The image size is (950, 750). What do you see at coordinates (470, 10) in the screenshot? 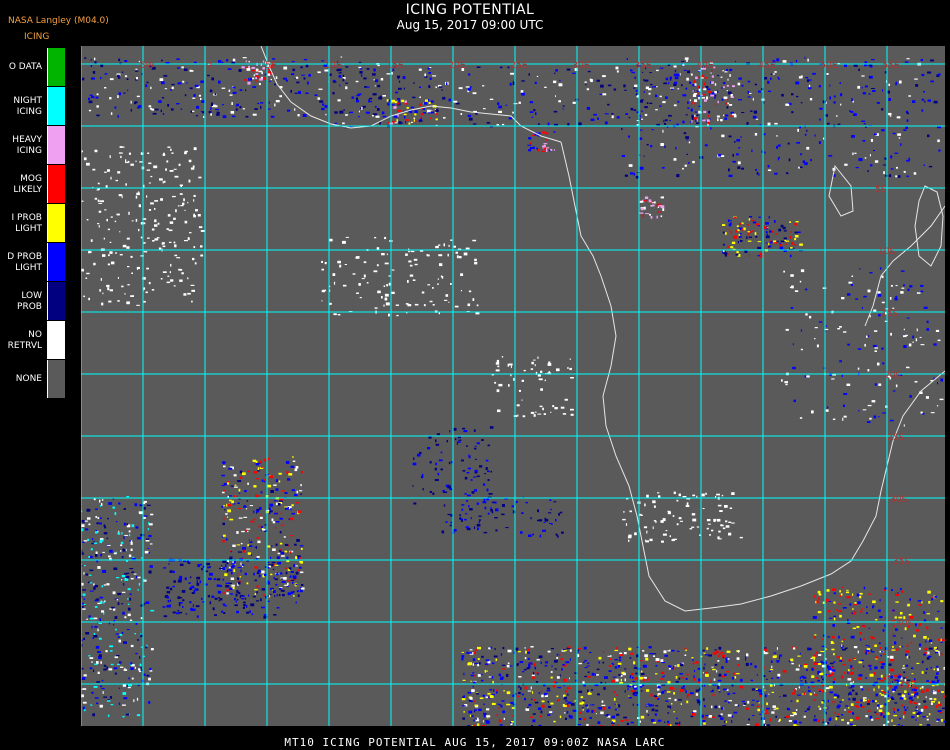
I see `map-title: ICING POTENTIAL` at bounding box center [470, 10].